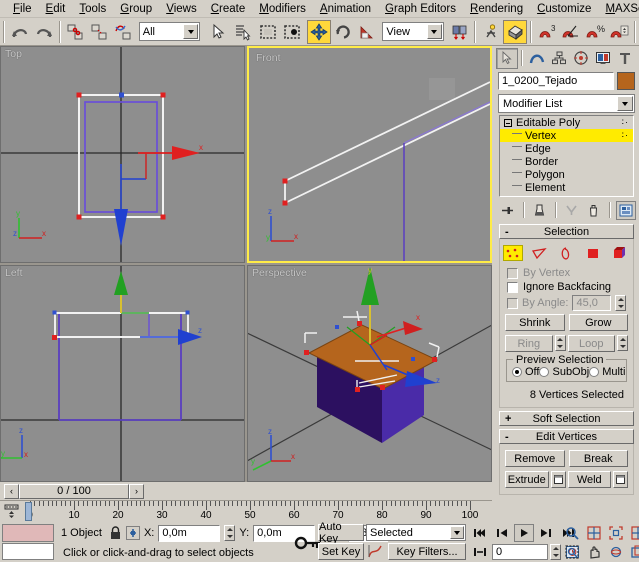 This screenshot has width=639, height=562. Describe the element at coordinates (189, 533) in the screenshot. I see `x-coordinate-field: 0,0m` at that location.